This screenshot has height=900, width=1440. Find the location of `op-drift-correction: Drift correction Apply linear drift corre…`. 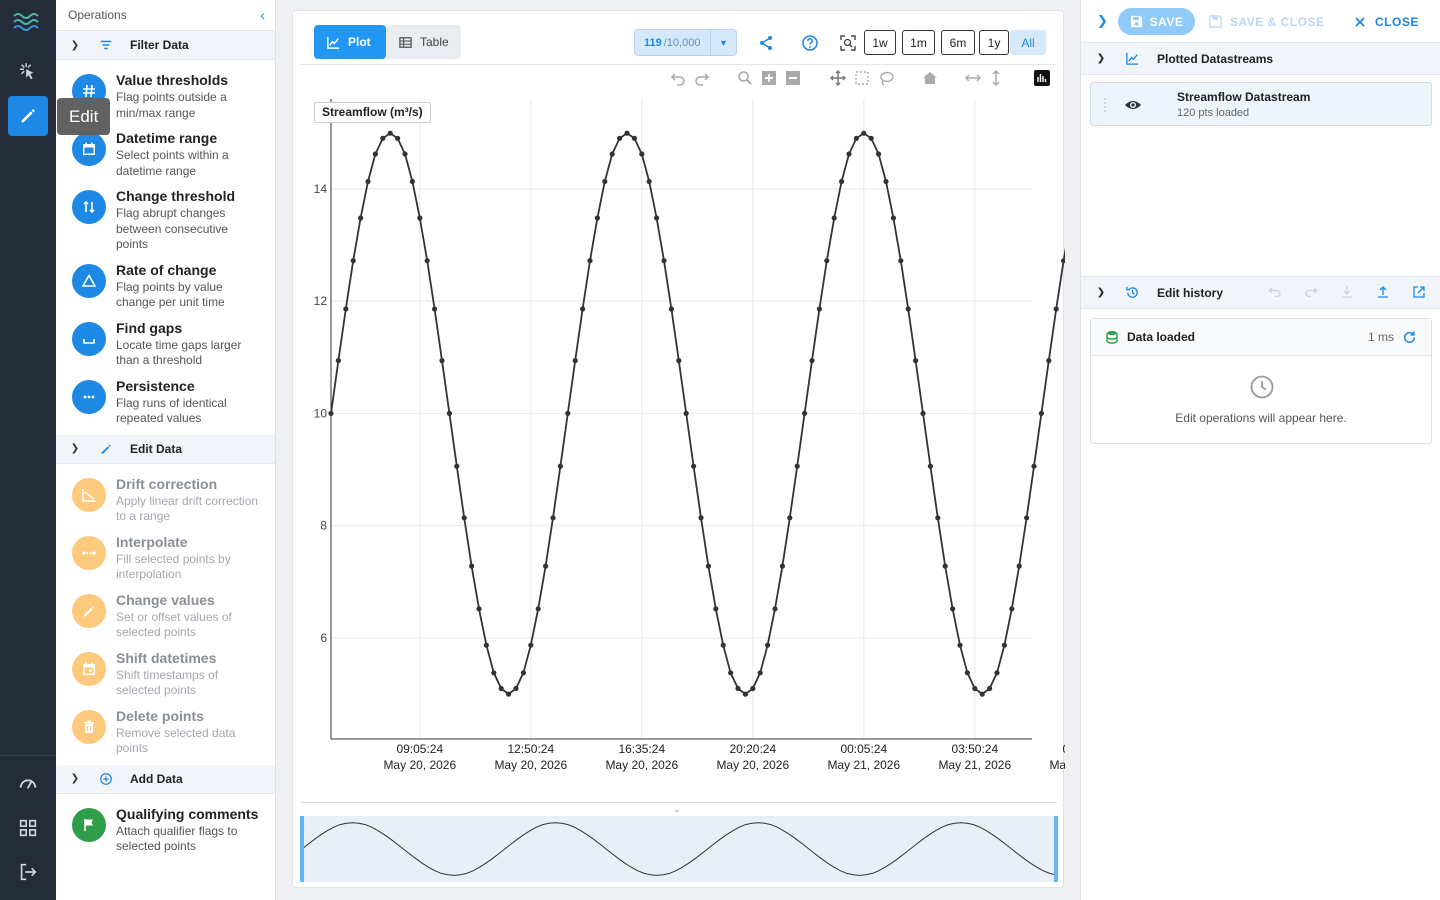

op-drift-correction: Drift correction Apply linear drift corre… is located at coordinates (165, 494).